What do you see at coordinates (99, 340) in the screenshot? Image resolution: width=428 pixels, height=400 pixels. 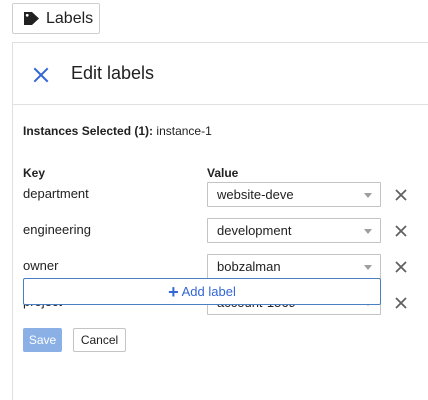 I see `cancel-button: Cancel` at bounding box center [99, 340].